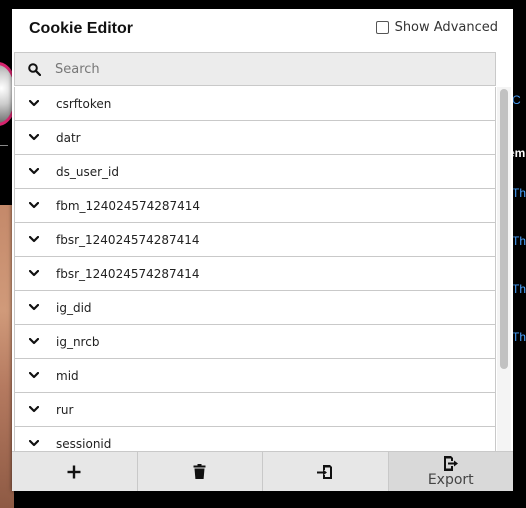 The height and width of the screenshot is (508, 526). I want to click on popup-header: Cookie Editor Show Advanced, so click(262, 30).